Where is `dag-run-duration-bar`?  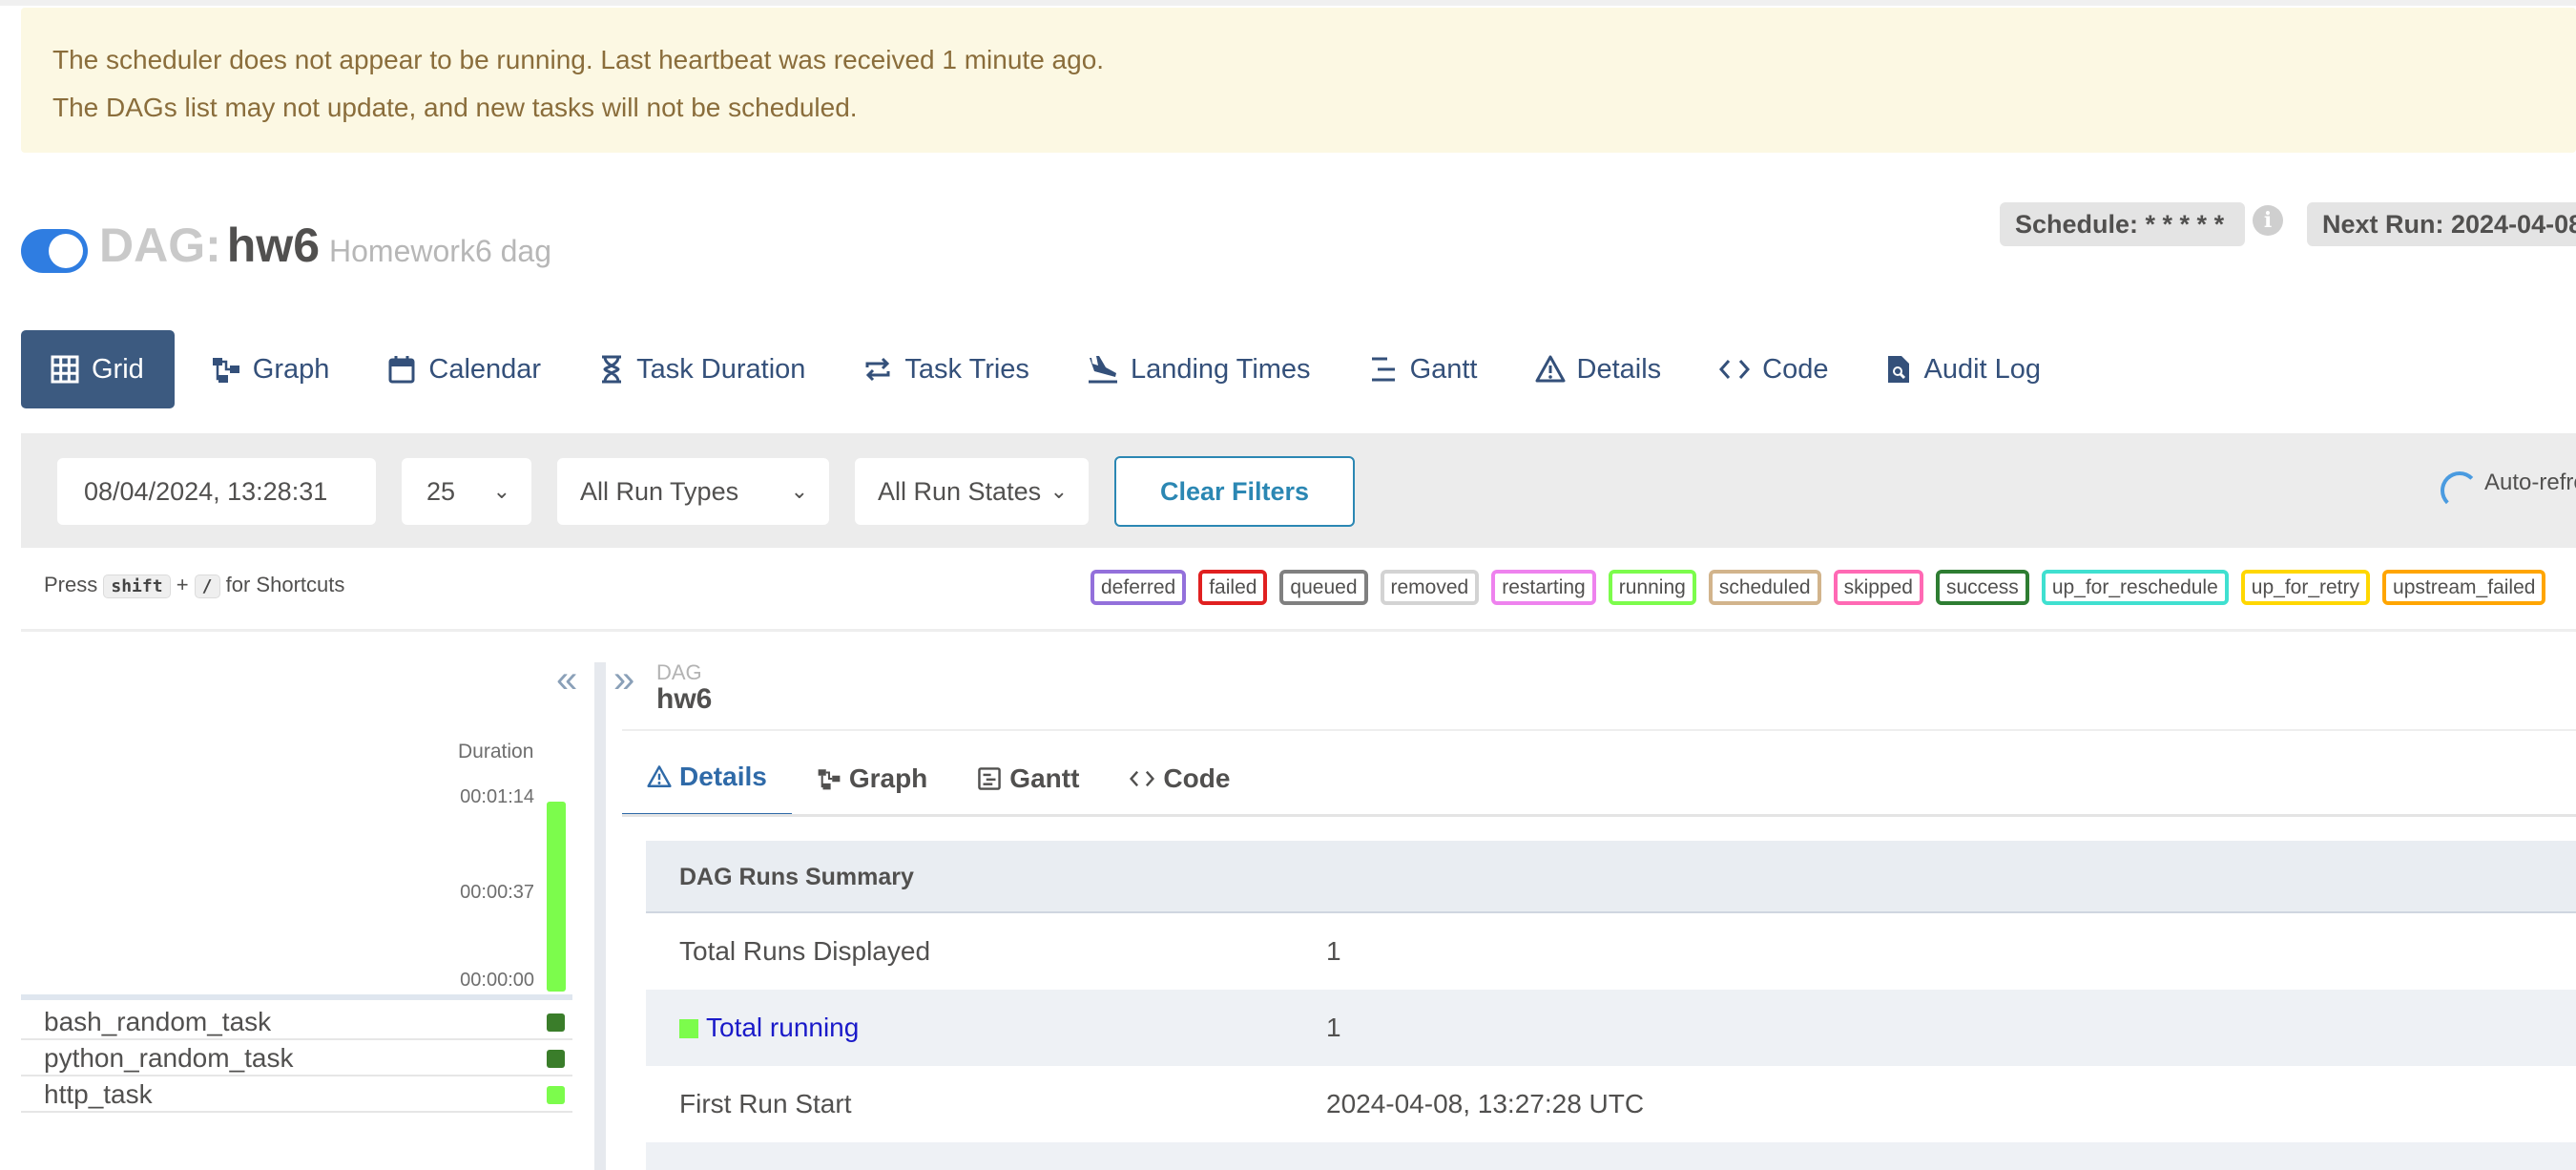
dag-run-duration-bar is located at coordinates (556, 897).